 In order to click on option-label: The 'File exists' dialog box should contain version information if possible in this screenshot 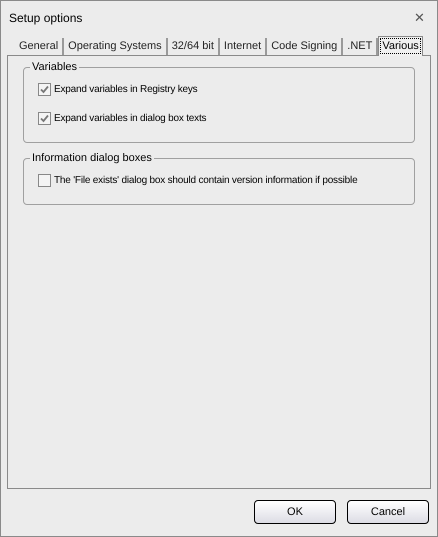, I will do `click(206, 181)`.